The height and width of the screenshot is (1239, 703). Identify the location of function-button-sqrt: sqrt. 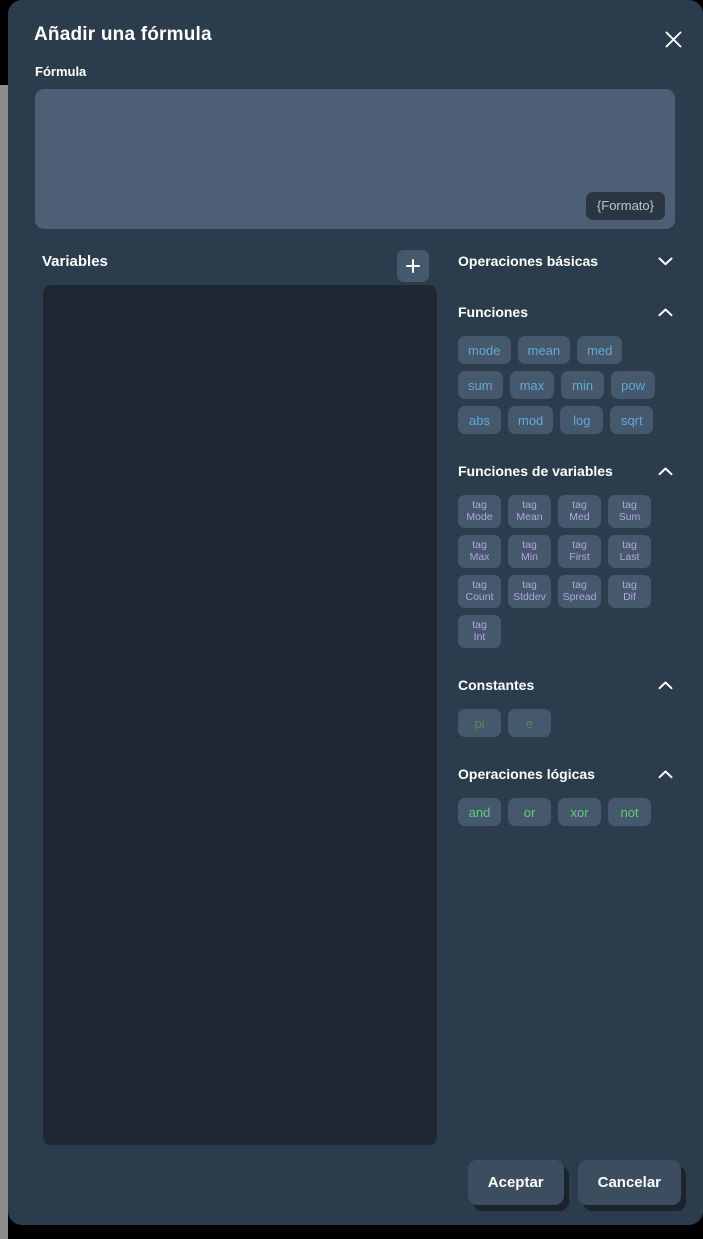
(632, 420).